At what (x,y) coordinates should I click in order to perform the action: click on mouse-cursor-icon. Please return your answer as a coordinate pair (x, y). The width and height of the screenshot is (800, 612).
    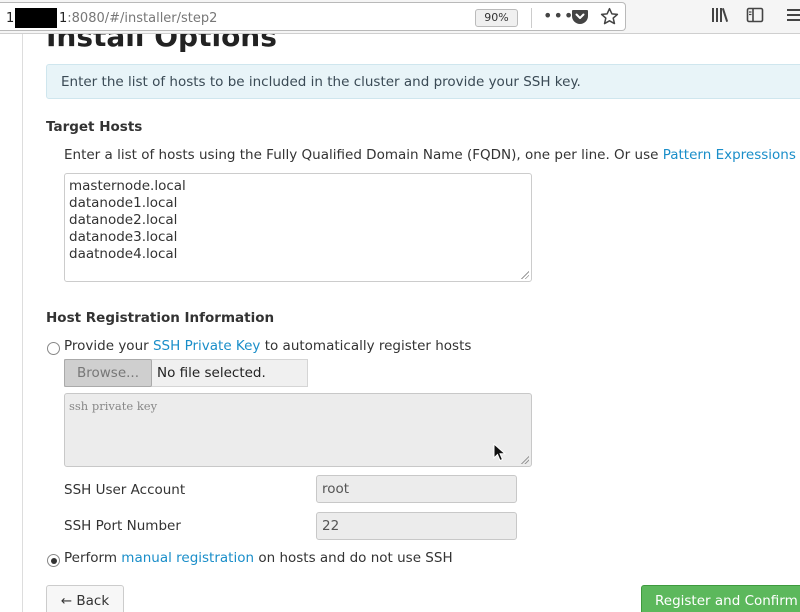
    Looking at the image, I should click on (500, 452).